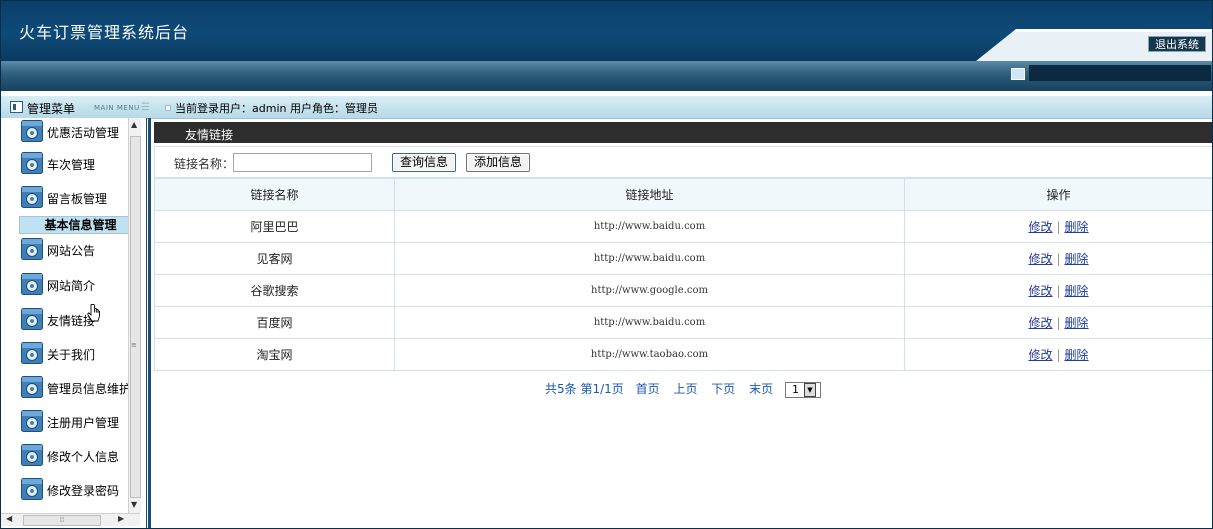 The width and height of the screenshot is (1213, 529). I want to click on sidebar-section-basic-info: 基本信息管理, so click(73, 225).